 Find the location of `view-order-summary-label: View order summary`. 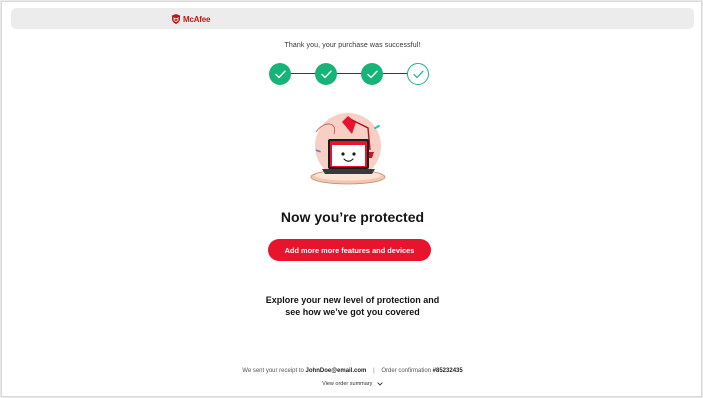

view-order-summary-label: View order summary is located at coordinates (347, 384).